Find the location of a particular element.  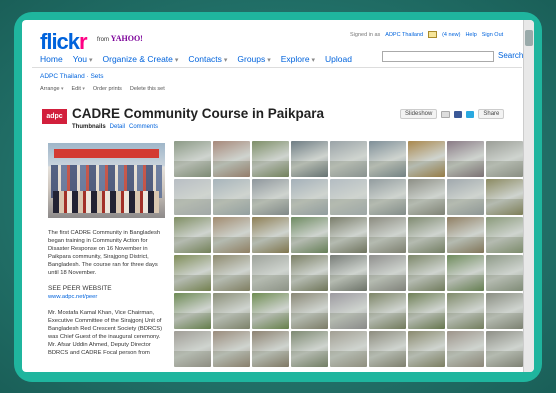

flickr-logo: flickr is located at coordinates (64, 42).